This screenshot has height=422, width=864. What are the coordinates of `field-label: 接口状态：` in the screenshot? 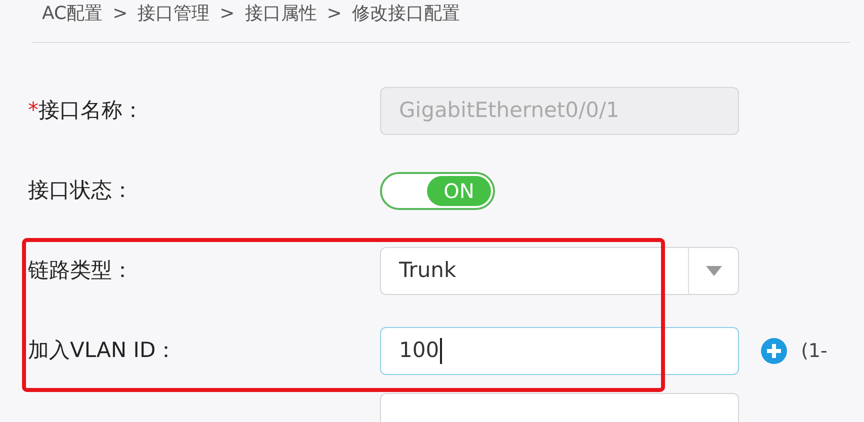 It's located at (80, 190).